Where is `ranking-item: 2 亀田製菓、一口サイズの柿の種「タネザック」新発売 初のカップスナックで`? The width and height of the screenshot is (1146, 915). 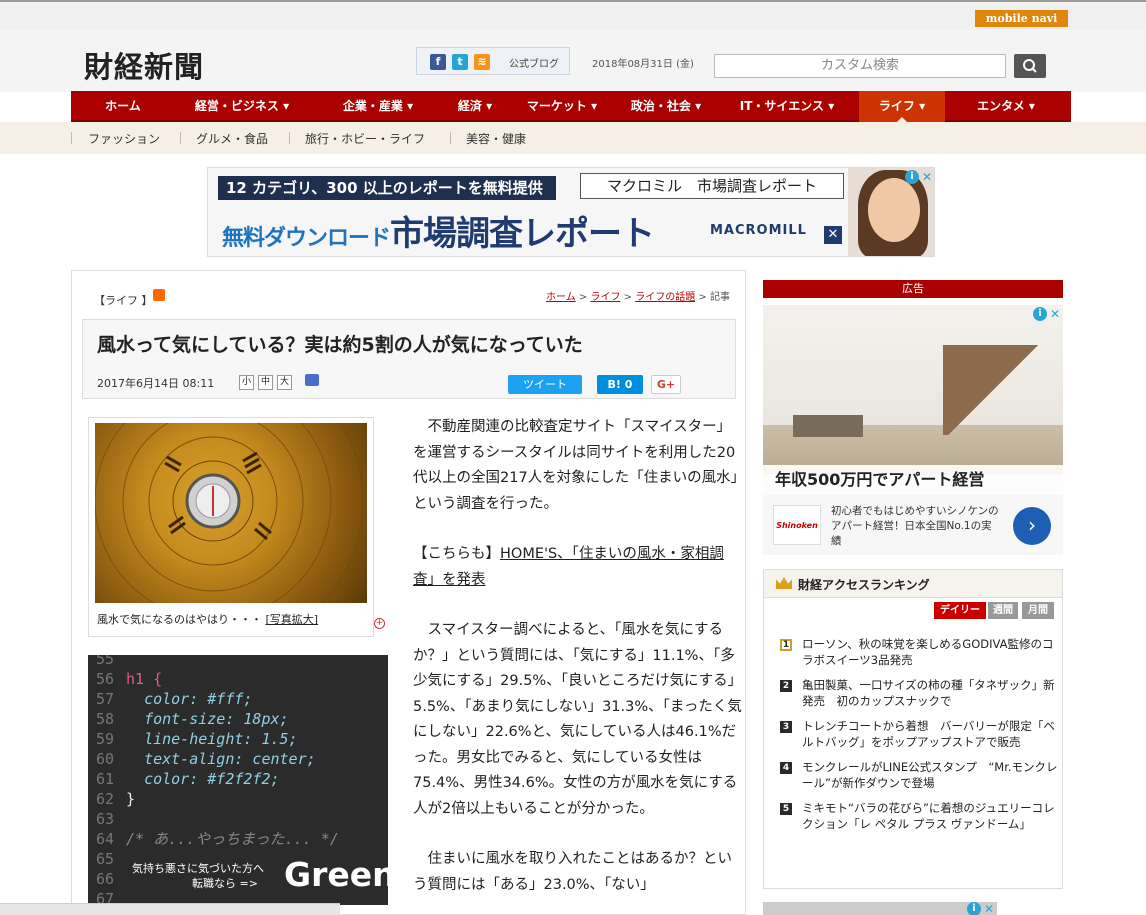
ranking-item: 2 亀田製菓、一口サイズの柿の種「タネザック」新発売 初のカップスナックで is located at coordinates (920, 693).